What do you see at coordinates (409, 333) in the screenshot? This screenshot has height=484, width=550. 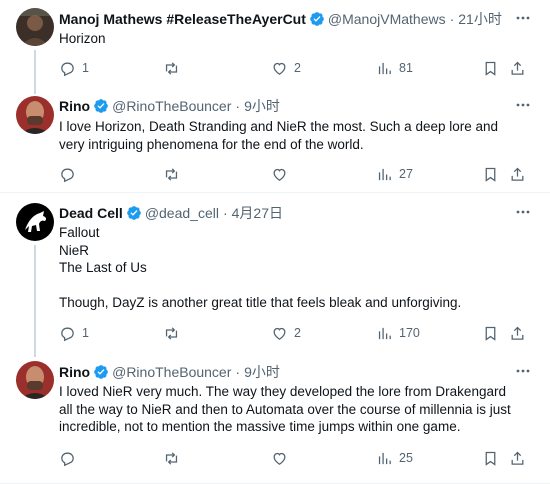 I see `view-count: 170` at bounding box center [409, 333].